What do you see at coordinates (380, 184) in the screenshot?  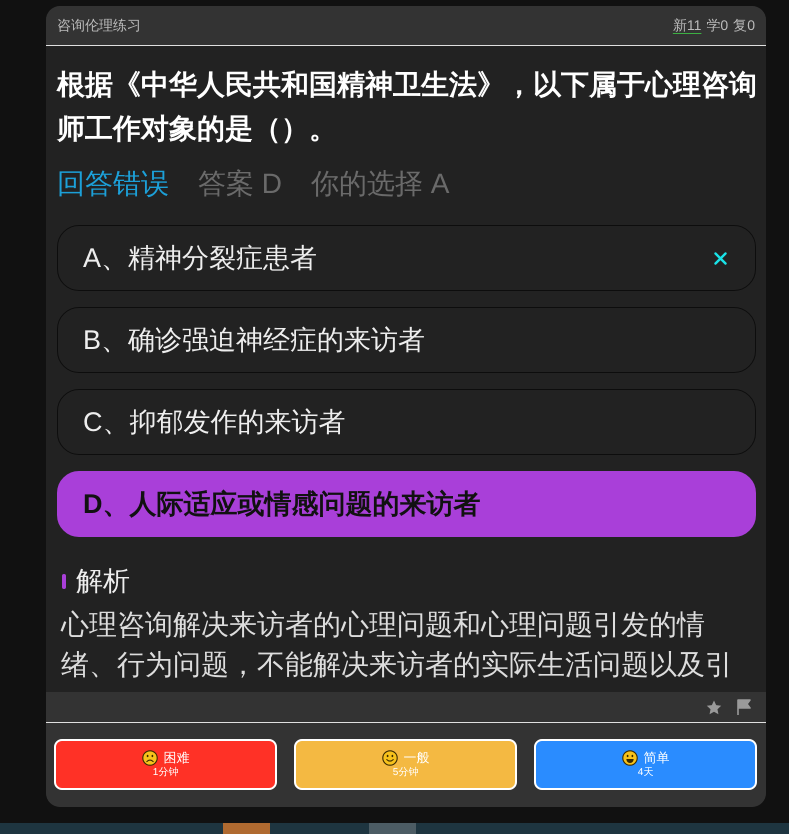 I see `choice-label: 你的选择 A` at bounding box center [380, 184].